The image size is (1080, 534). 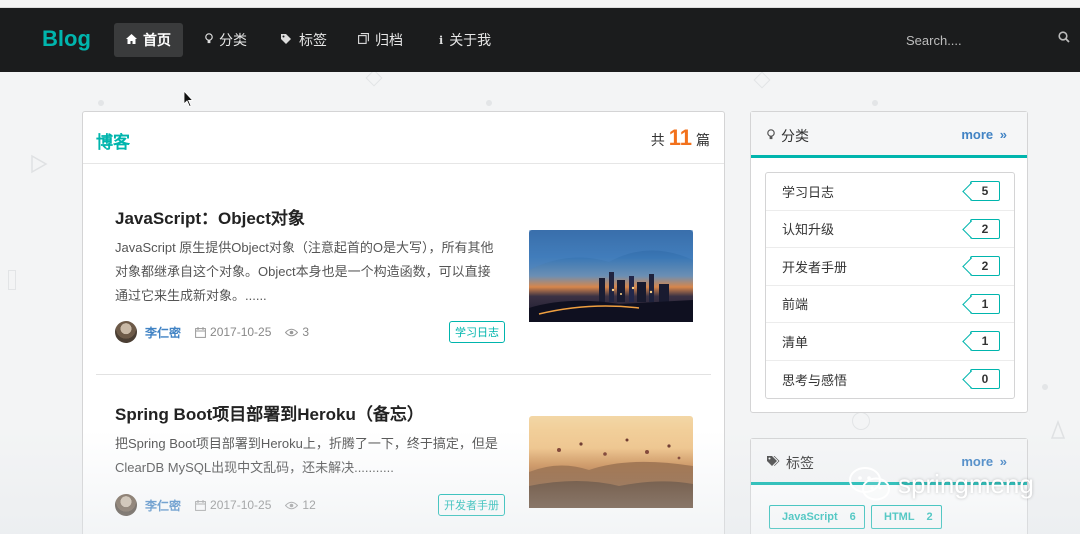 What do you see at coordinates (1003, 134) in the screenshot?
I see `double-chevron-right-icon: »` at bounding box center [1003, 134].